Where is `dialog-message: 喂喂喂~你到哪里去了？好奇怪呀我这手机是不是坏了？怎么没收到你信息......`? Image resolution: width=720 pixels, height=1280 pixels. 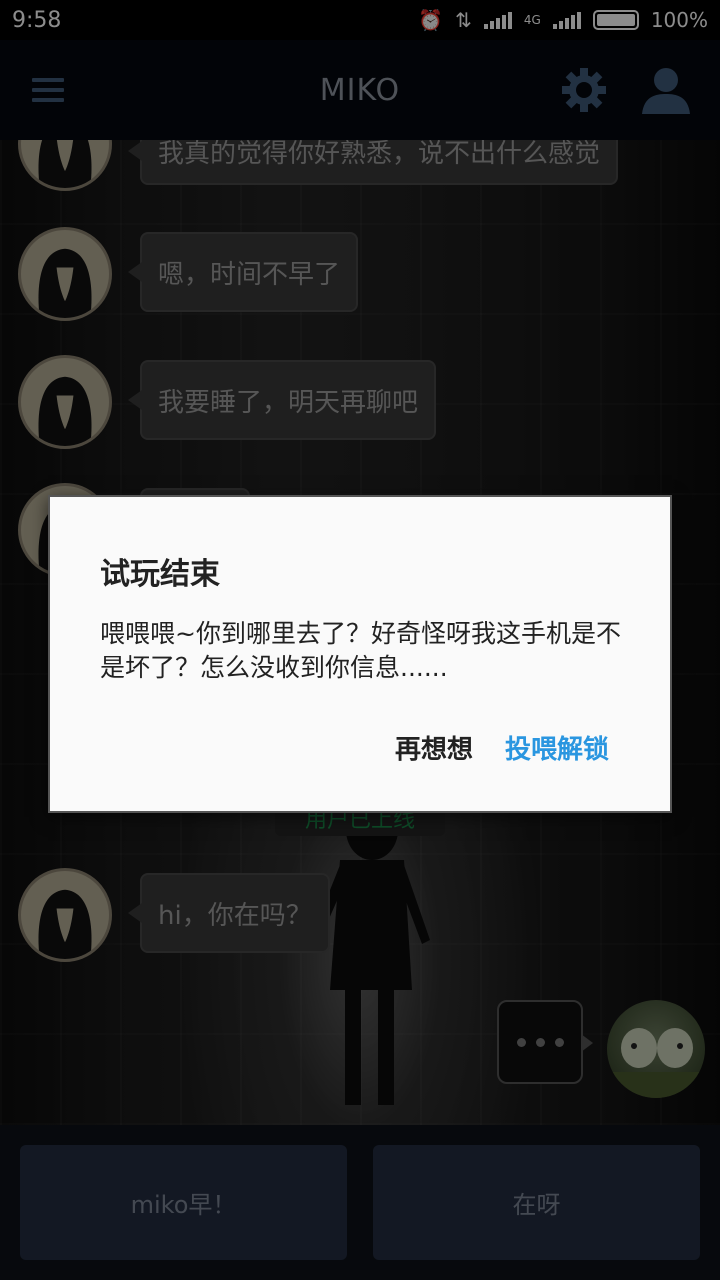
dialog-message: 喂喂喂~你到哪里去了？好奇怪呀我这手机是不是坏了？怎么没收到你信息...... is located at coordinates (360, 650).